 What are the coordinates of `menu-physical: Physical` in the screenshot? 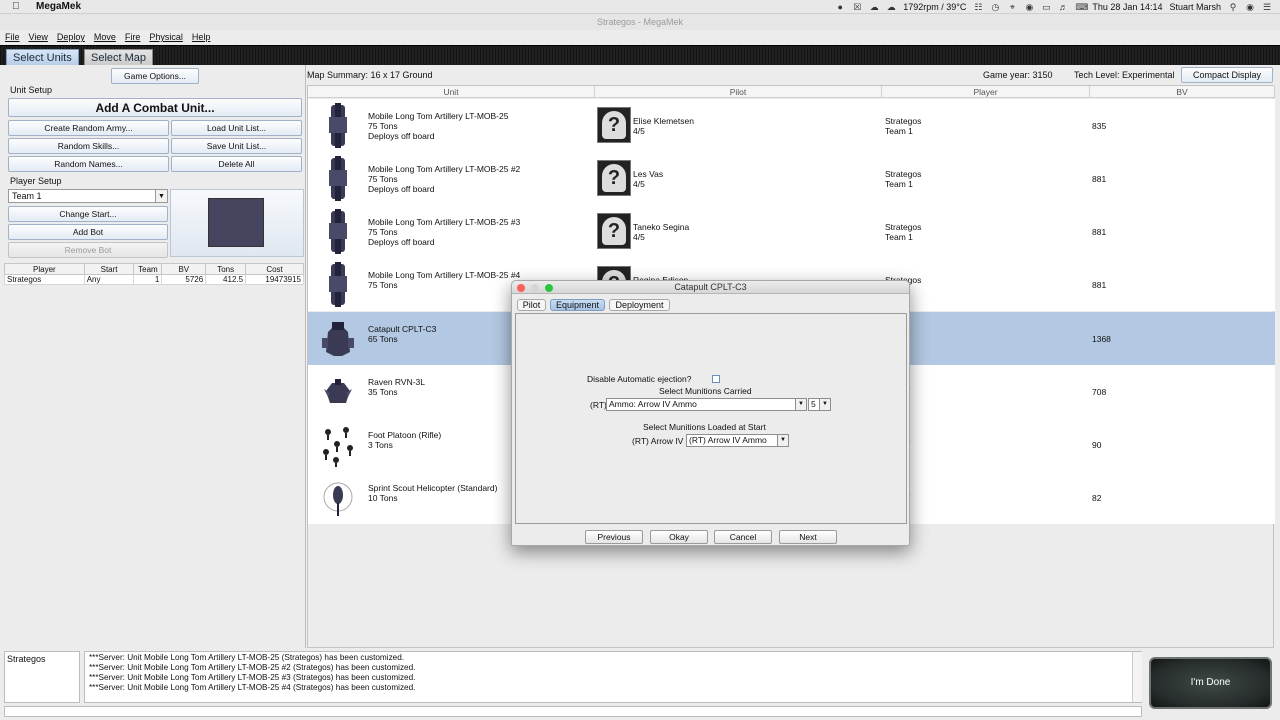 It's located at (166, 37).